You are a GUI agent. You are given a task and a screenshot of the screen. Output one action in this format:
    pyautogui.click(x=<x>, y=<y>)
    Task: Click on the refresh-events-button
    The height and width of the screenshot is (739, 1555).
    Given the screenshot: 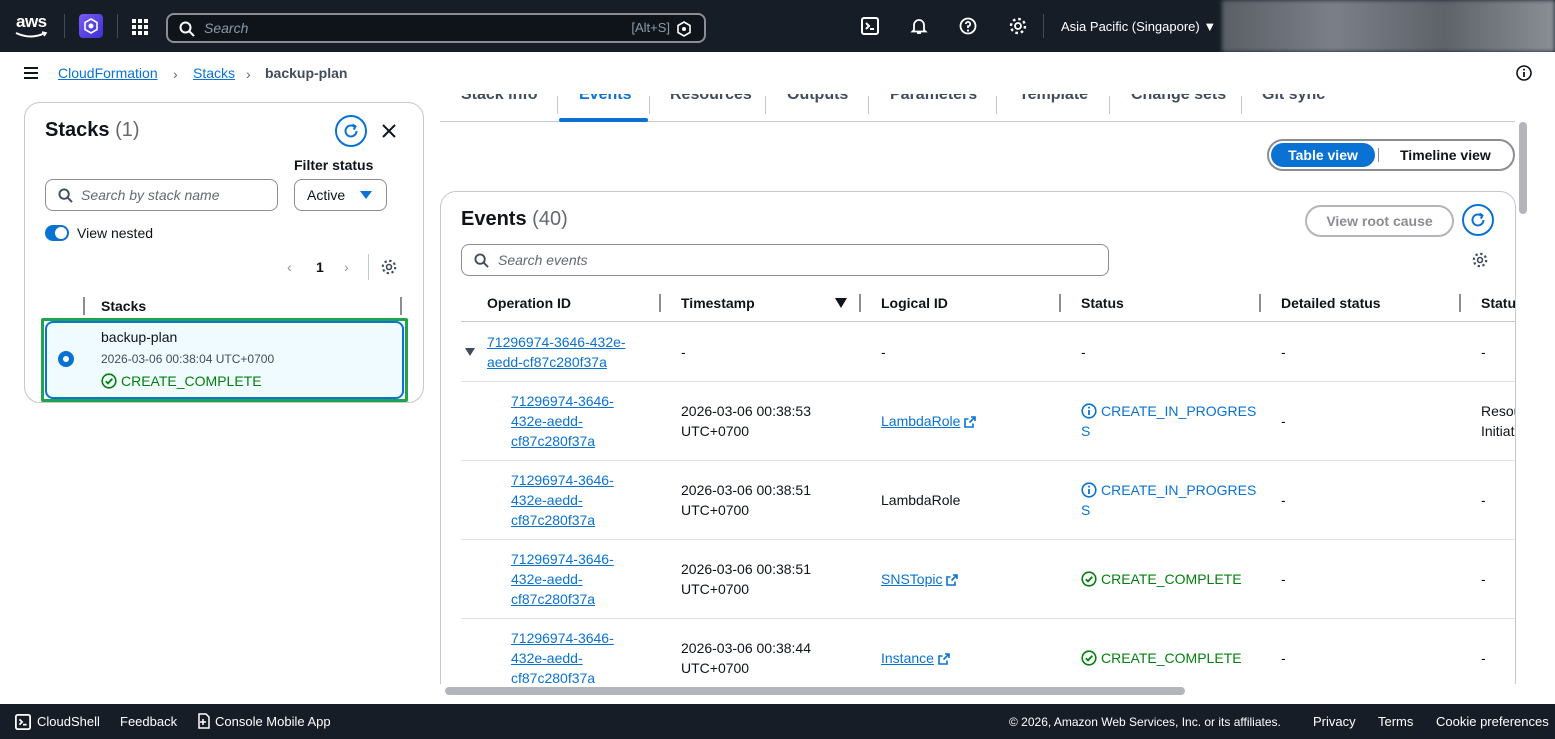 What is the action you would take?
    pyautogui.click(x=1478, y=220)
    